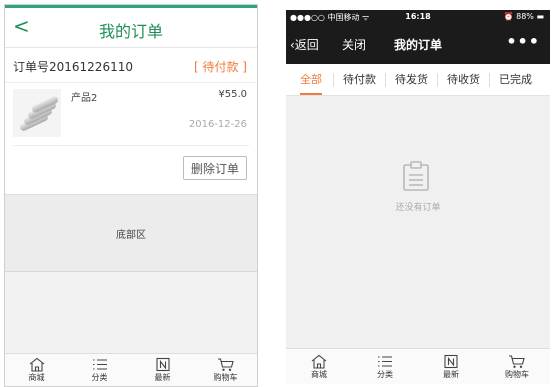  I want to click on tab-all: 全部, so click(311, 79).